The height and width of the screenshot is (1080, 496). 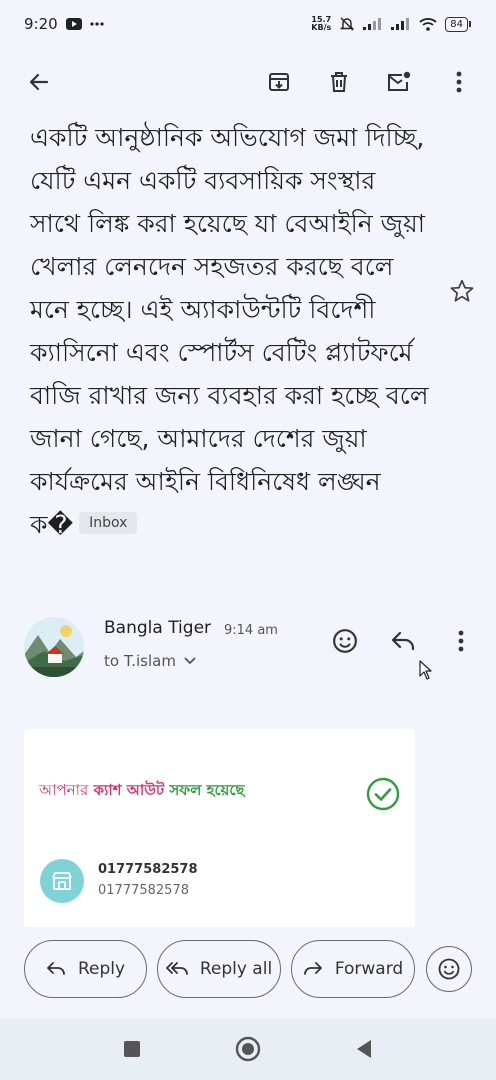 What do you see at coordinates (140, 661) in the screenshot?
I see `recipient-text: to T.islam` at bounding box center [140, 661].